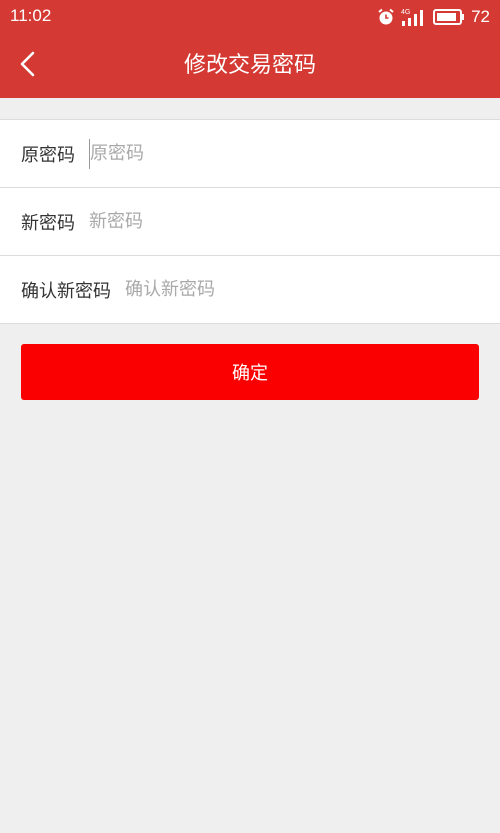 The image size is (500, 833). What do you see at coordinates (250, 372) in the screenshot?
I see `confirm-button: 确定` at bounding box center [250, 372].